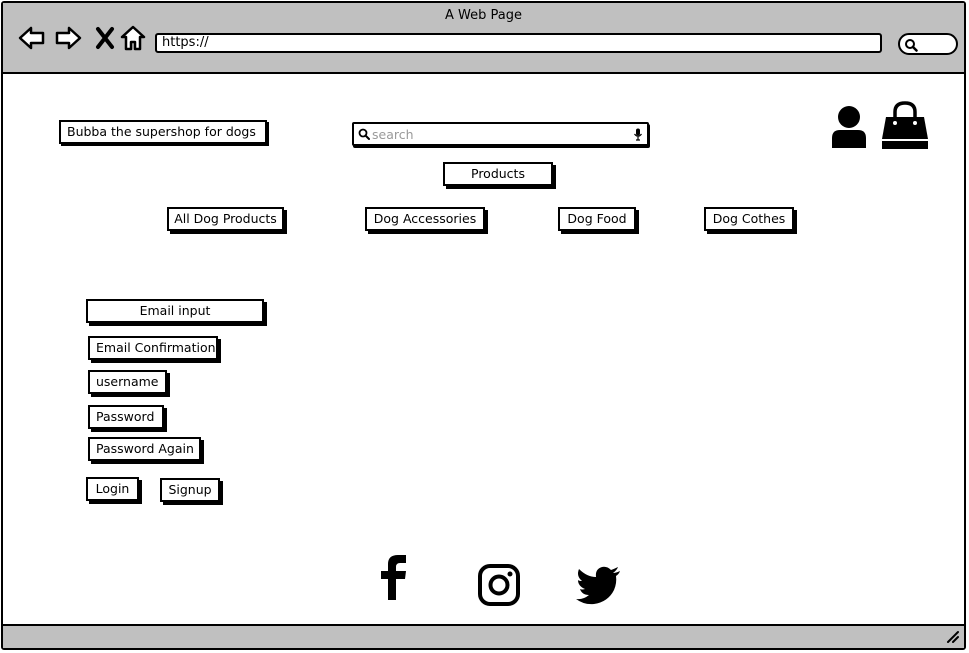 This screenshot has width=969, height=653. I want to click on home-icon, so click(133, 38).